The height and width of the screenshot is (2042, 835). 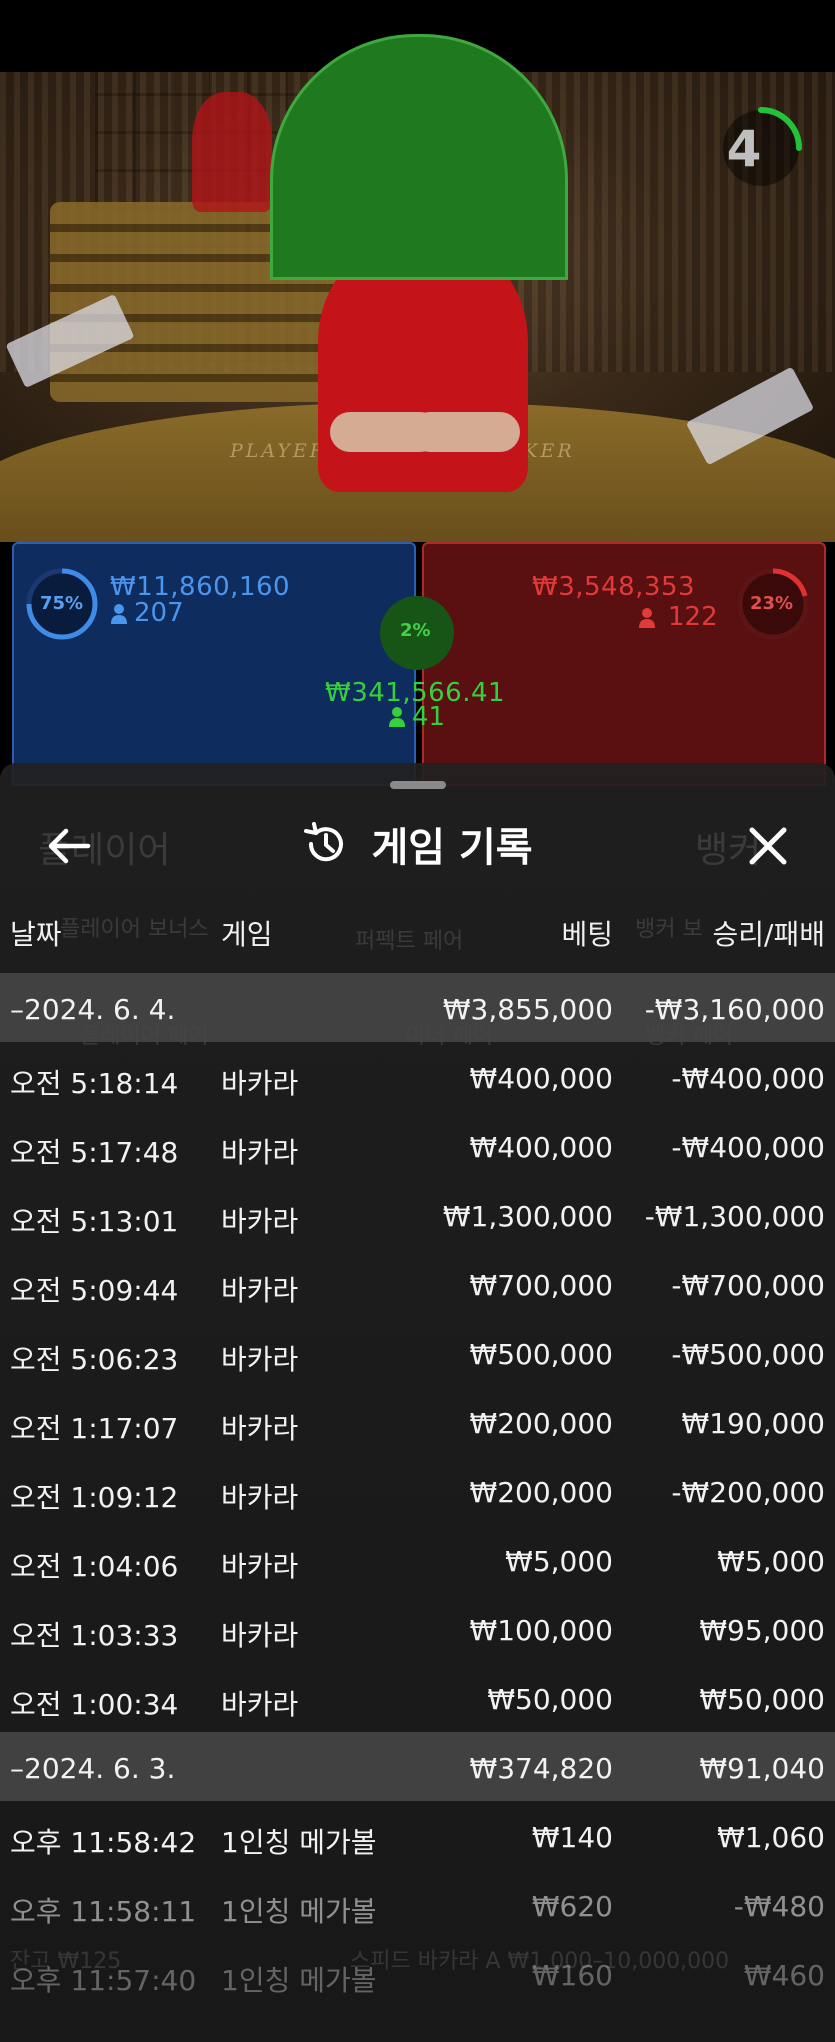 I want to click on history-row: 오전 1:03:33 바카라 ₩100,000 ₩95,000, so click(x=417, y=1628).